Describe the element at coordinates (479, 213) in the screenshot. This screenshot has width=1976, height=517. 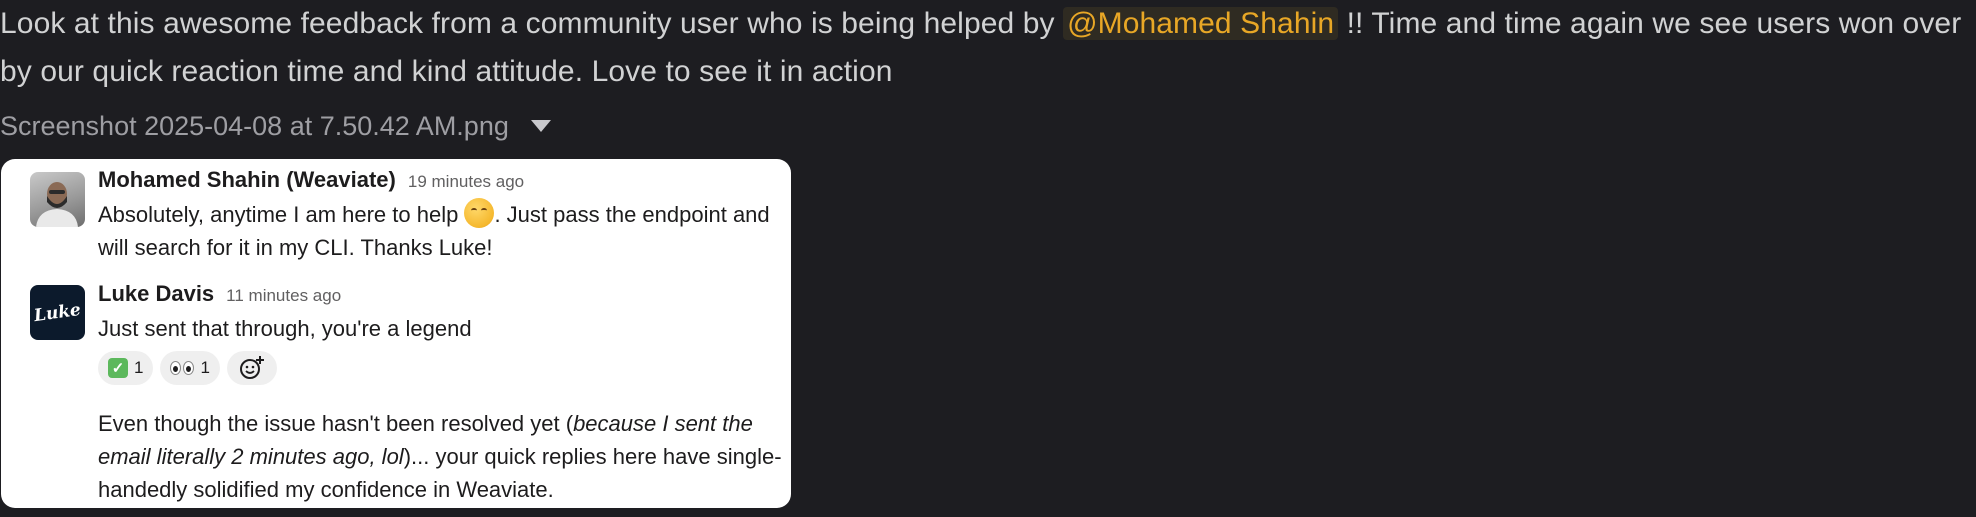
I see `hugging-face-emoji-icon` at that location.